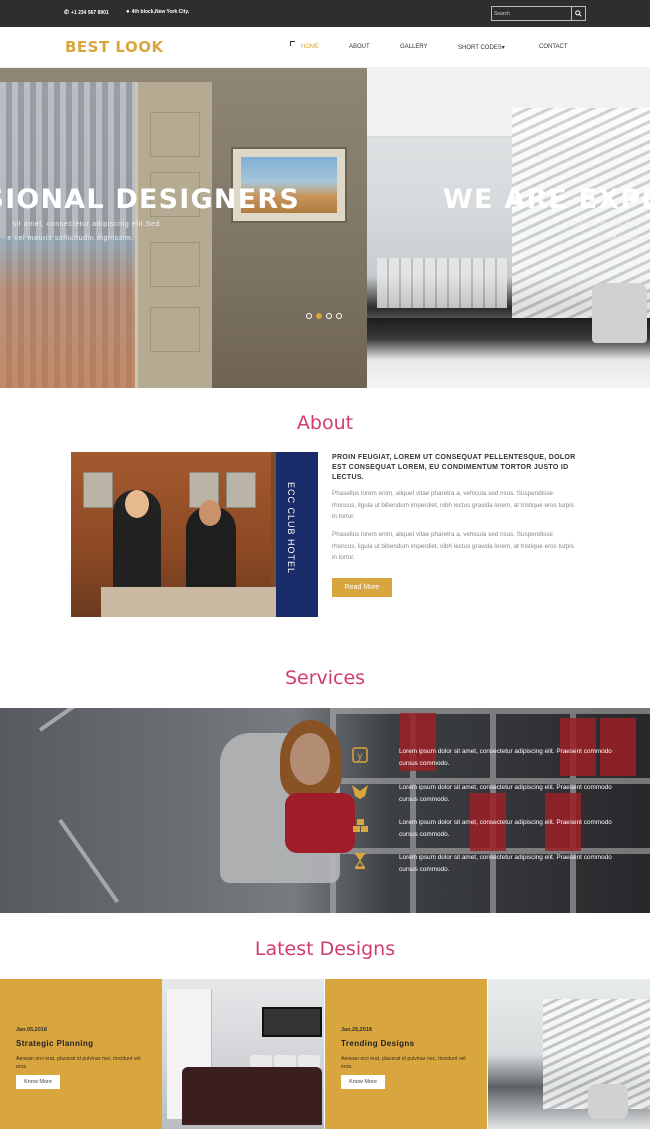  I want to click on bed, so click(252, 1096).